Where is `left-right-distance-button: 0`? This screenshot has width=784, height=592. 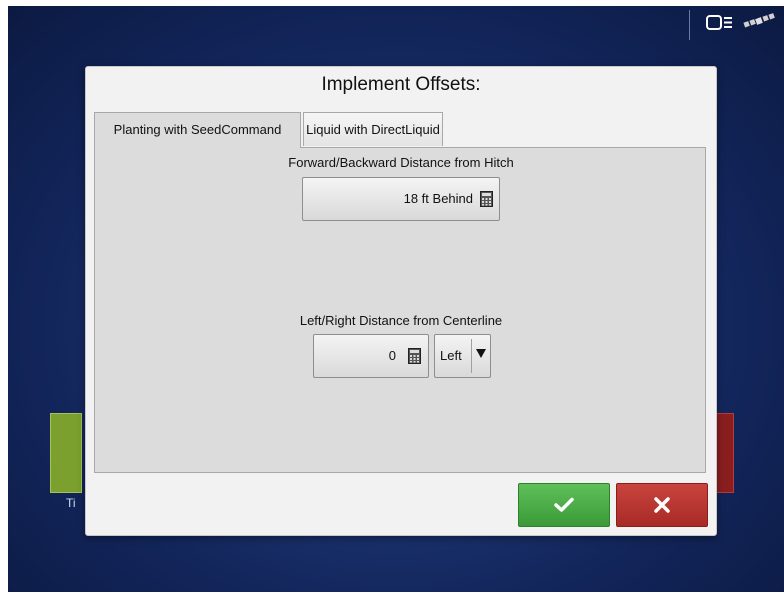 left-right-distance-button: 0 is located at coordinates (371, 356).